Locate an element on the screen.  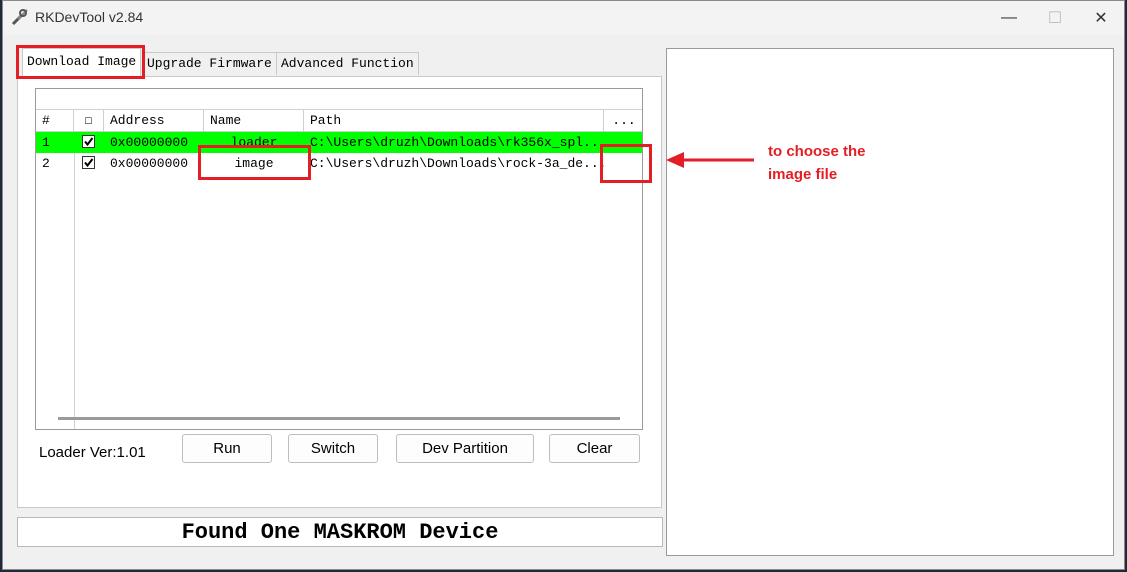
highlight-image-name is located at coordinates (254, 162).